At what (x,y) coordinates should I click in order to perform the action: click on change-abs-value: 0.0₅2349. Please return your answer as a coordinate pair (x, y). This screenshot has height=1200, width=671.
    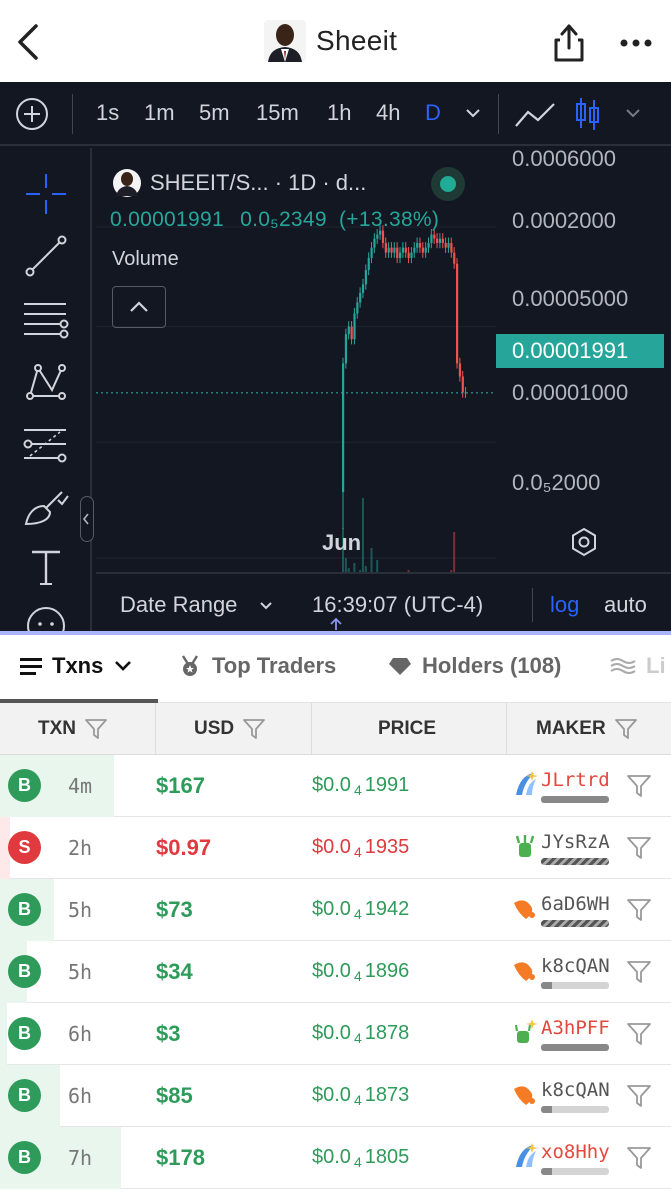
    Looking at the image, I should click on (283, 219).